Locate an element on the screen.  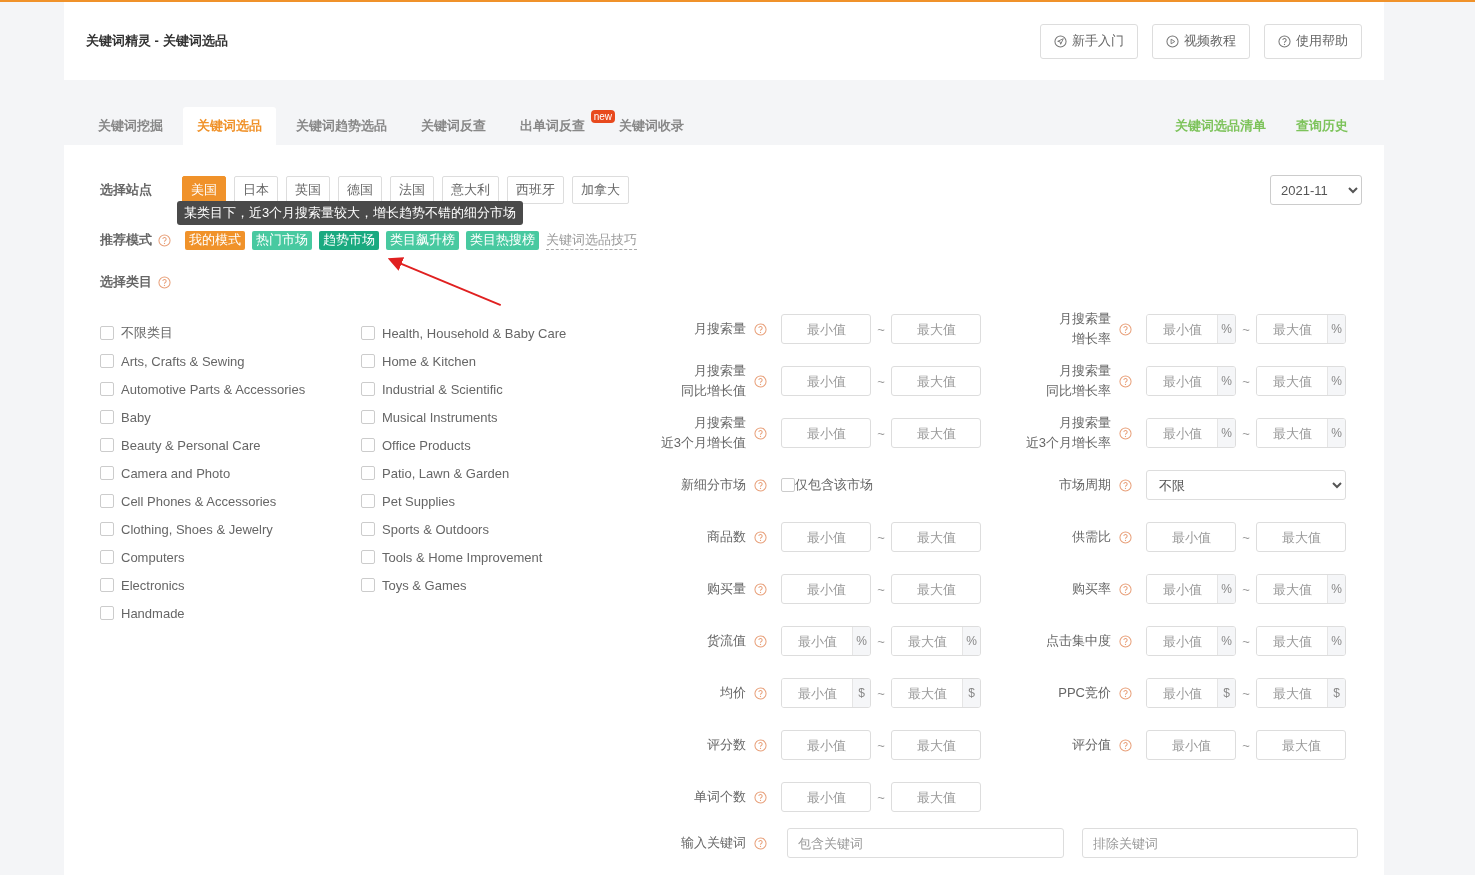
period-select: 不限 is located at coordinates (1246, 485).